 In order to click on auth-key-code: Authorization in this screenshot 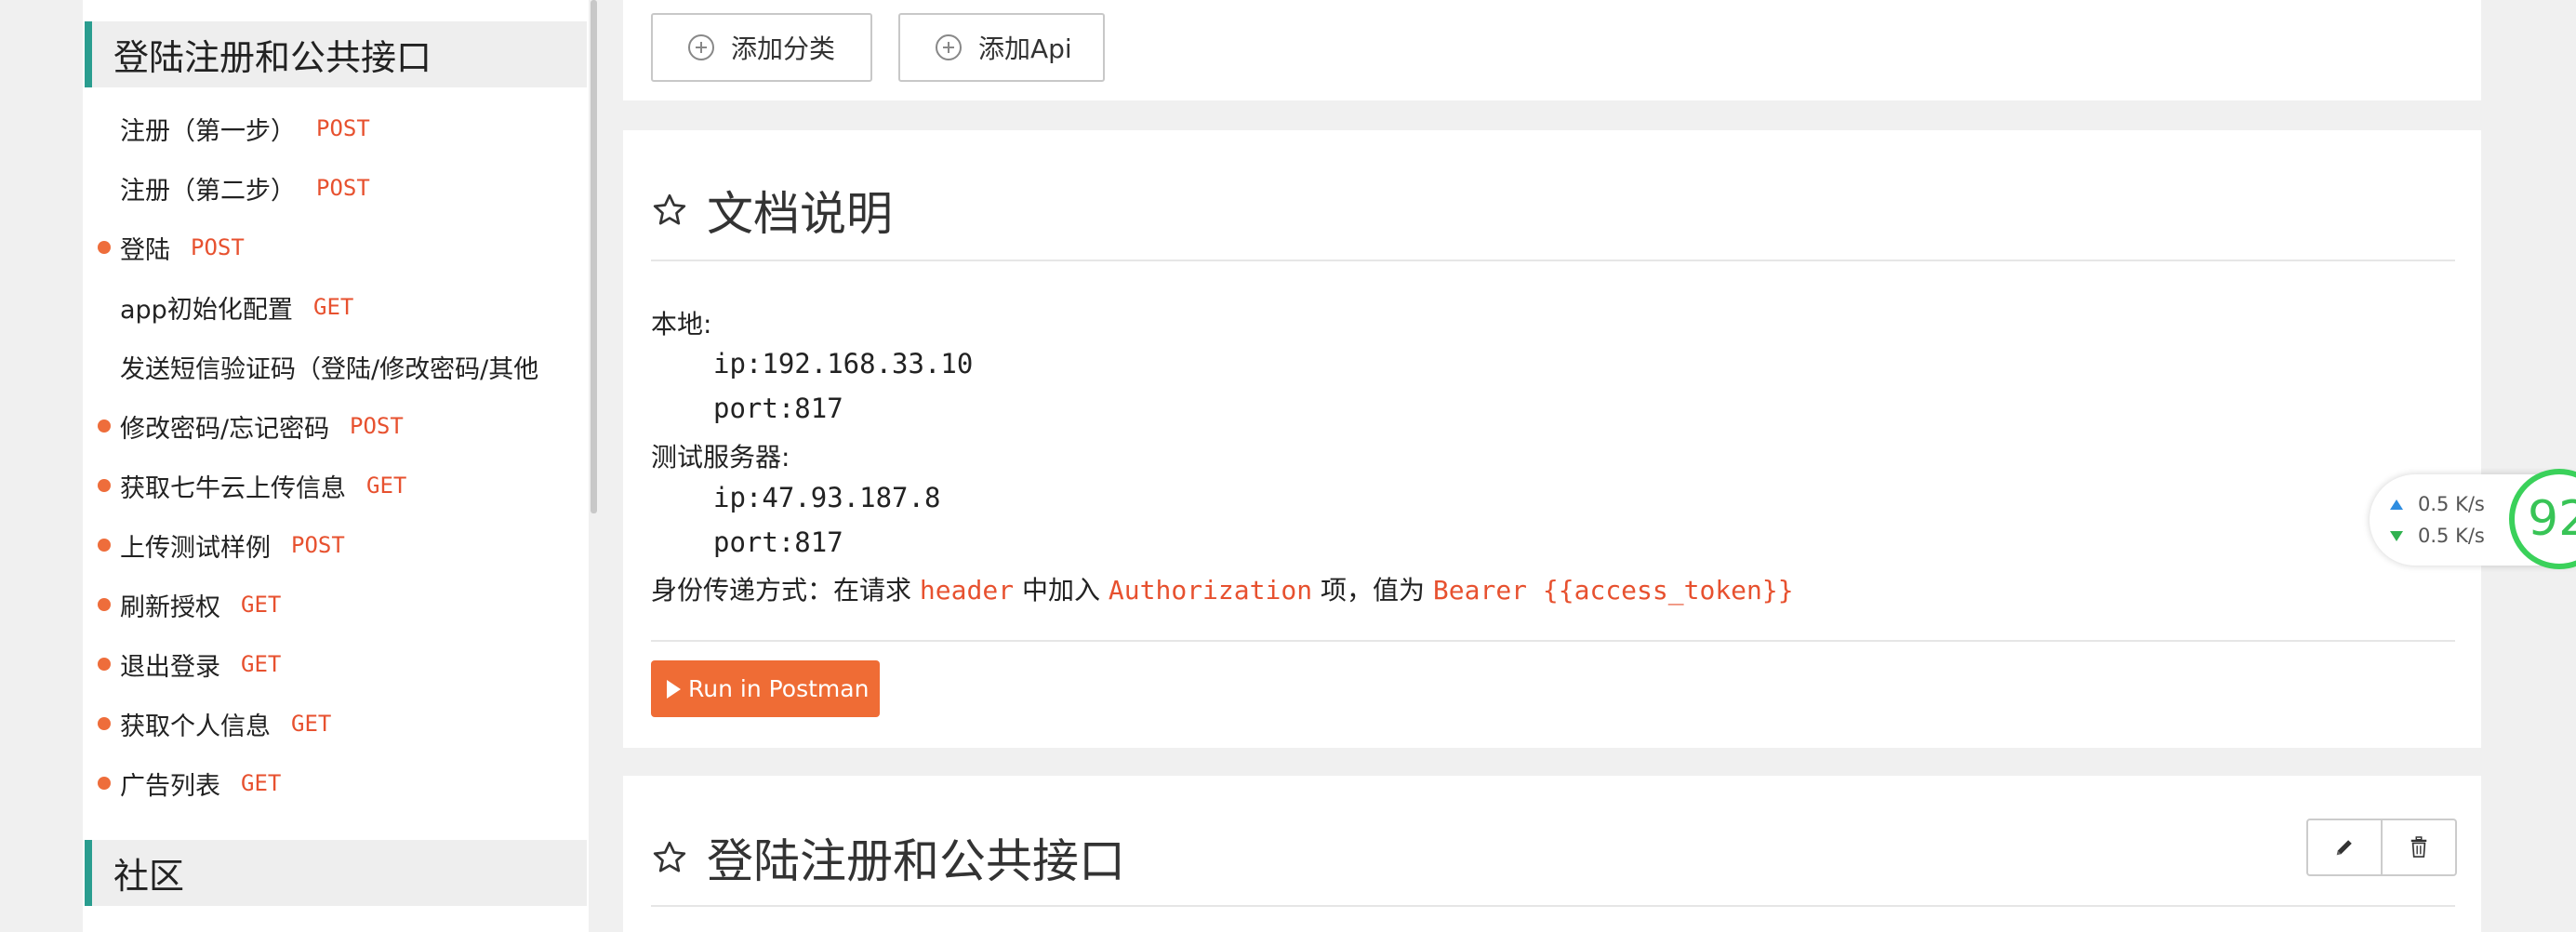, I will do `click(1210, 591)`.